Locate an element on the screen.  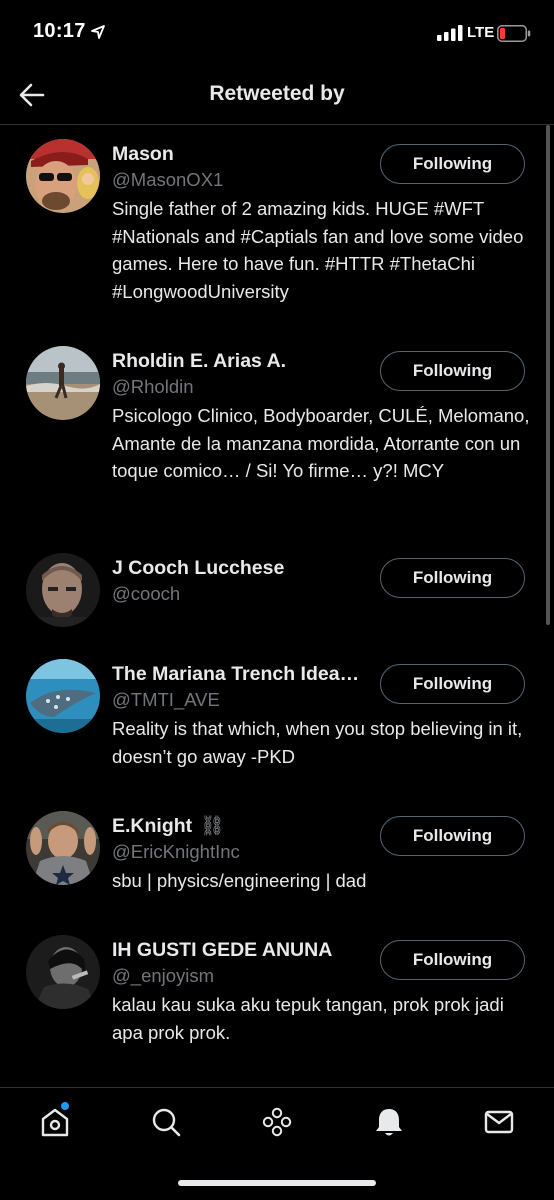
header: Retweeted by is located at coordinates (277, 95).